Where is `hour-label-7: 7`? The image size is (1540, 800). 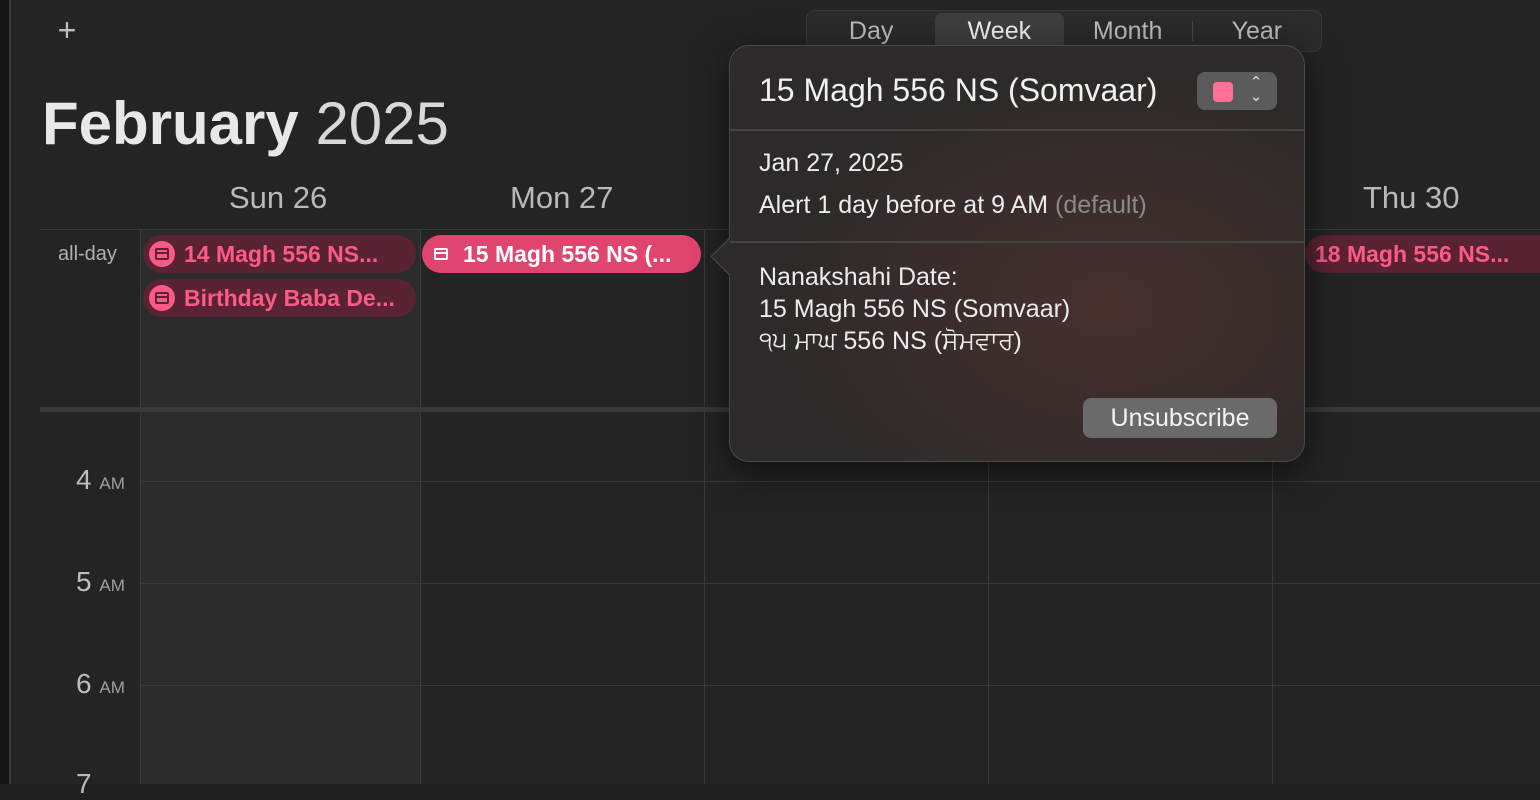
hour-label-7: 7 is located at coordinates (84, 784).